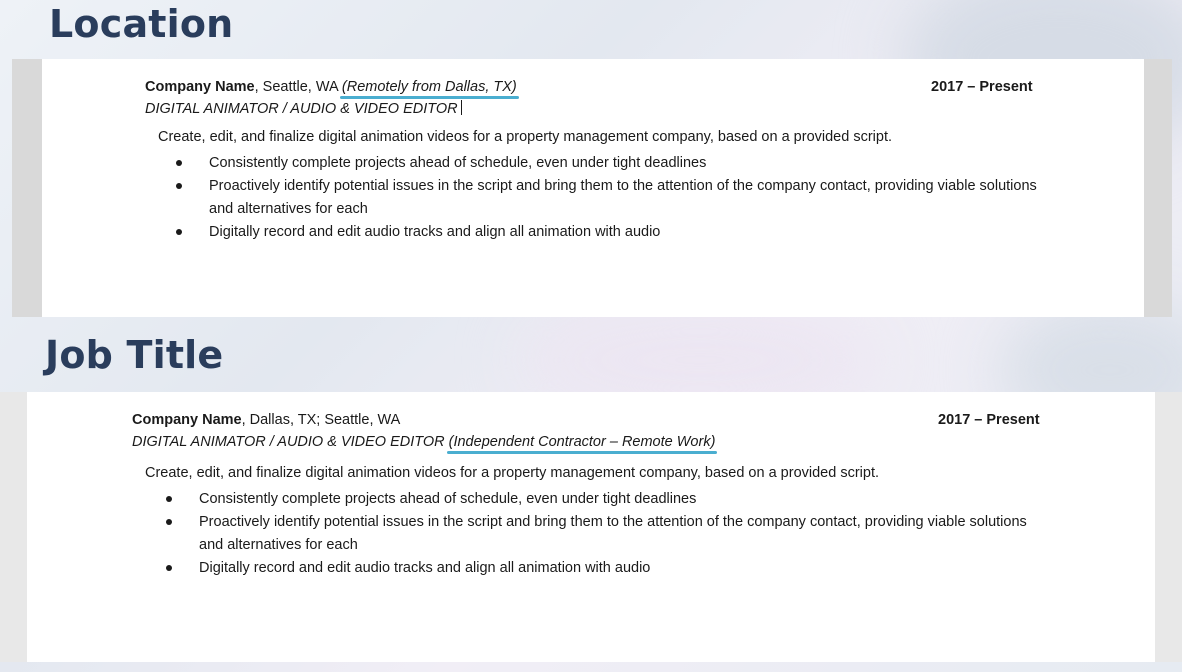 This screenshot has width=1182, height=672. I want to click on job-title-line: DIGITAL ANIMATOR / AUDIO & VIDEO EDITOR, so click(303, 108).